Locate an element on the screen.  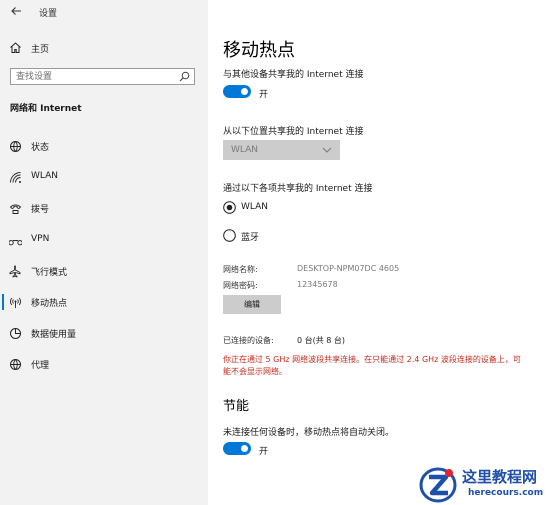
share-from-value: WLAN is located at coordinates (245, 150).